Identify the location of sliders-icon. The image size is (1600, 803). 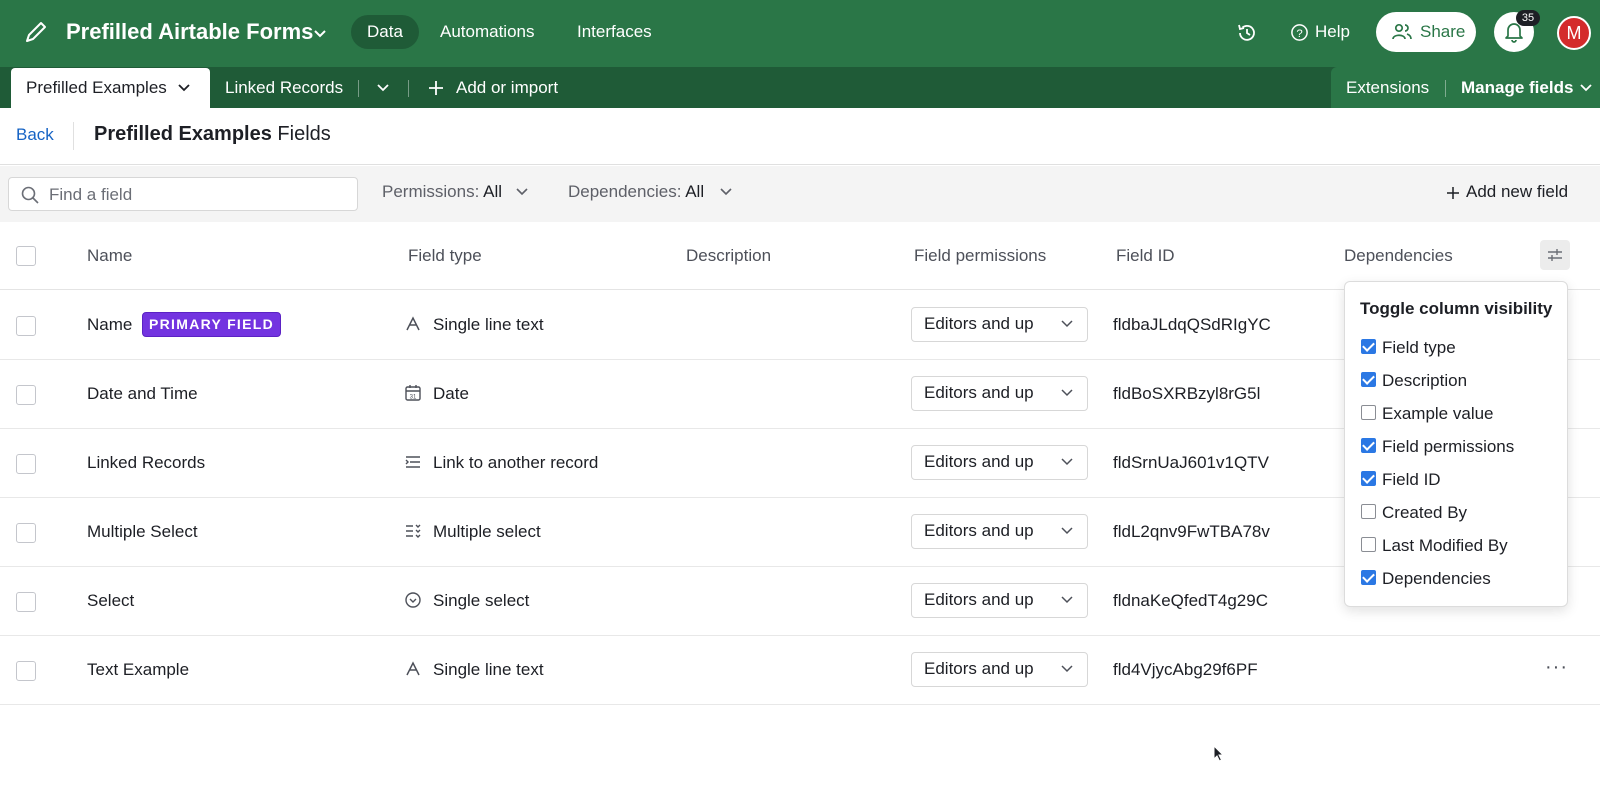
(1555, 255).